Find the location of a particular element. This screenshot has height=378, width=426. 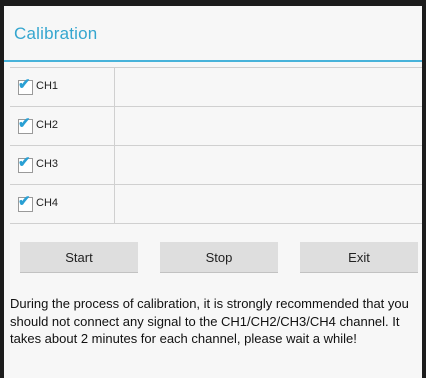

channel-cell-ch2: ✔ CH2 is located at coordinates (62, 126).